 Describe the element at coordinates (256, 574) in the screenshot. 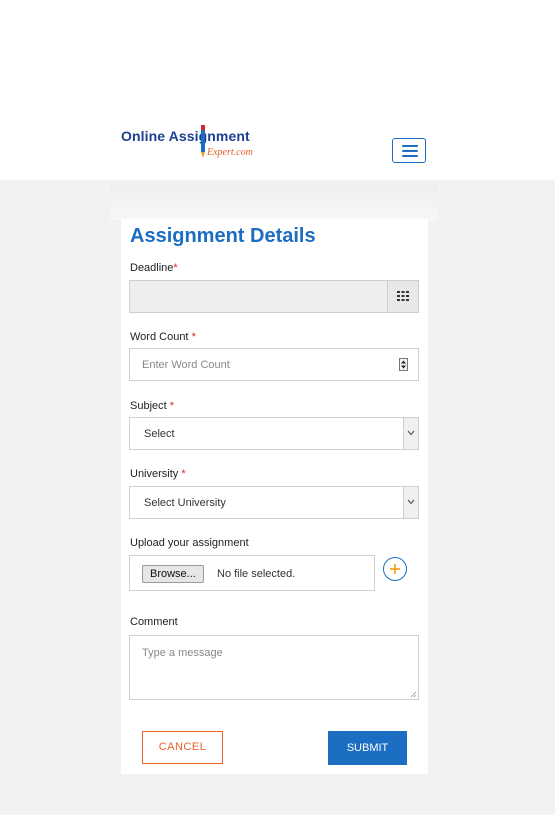

I see `file-status: No file selected.` at that location.